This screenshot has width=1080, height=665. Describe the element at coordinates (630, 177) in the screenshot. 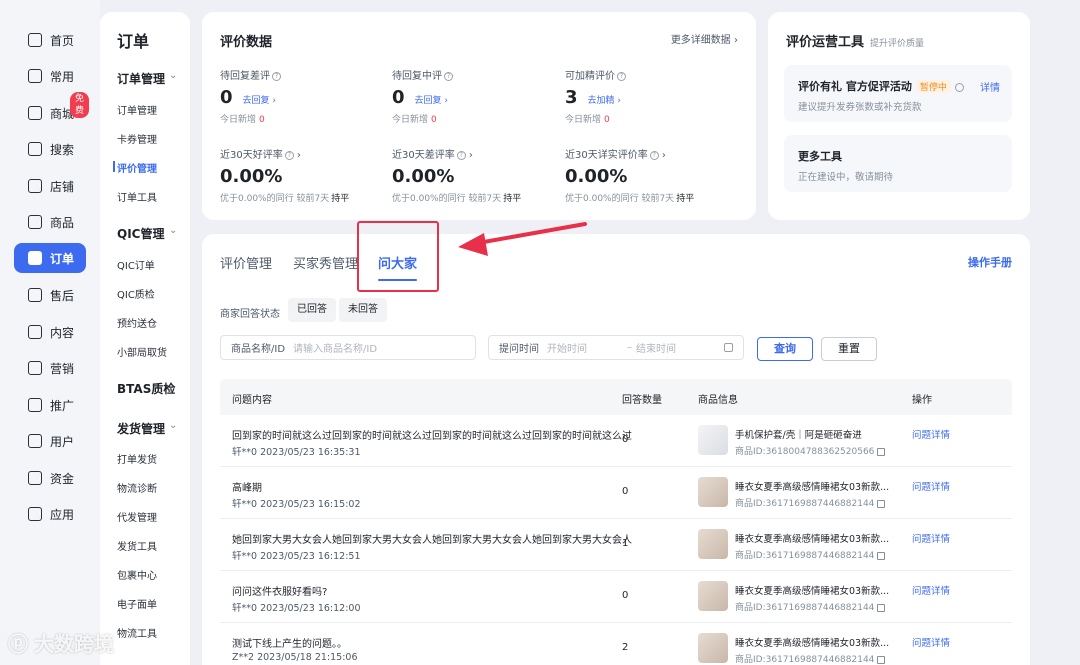

I see `metric-detailed-rate: 近30天详实评价率? › 0.00% 优于0.00%的同行 较前7天 持平` at that location.